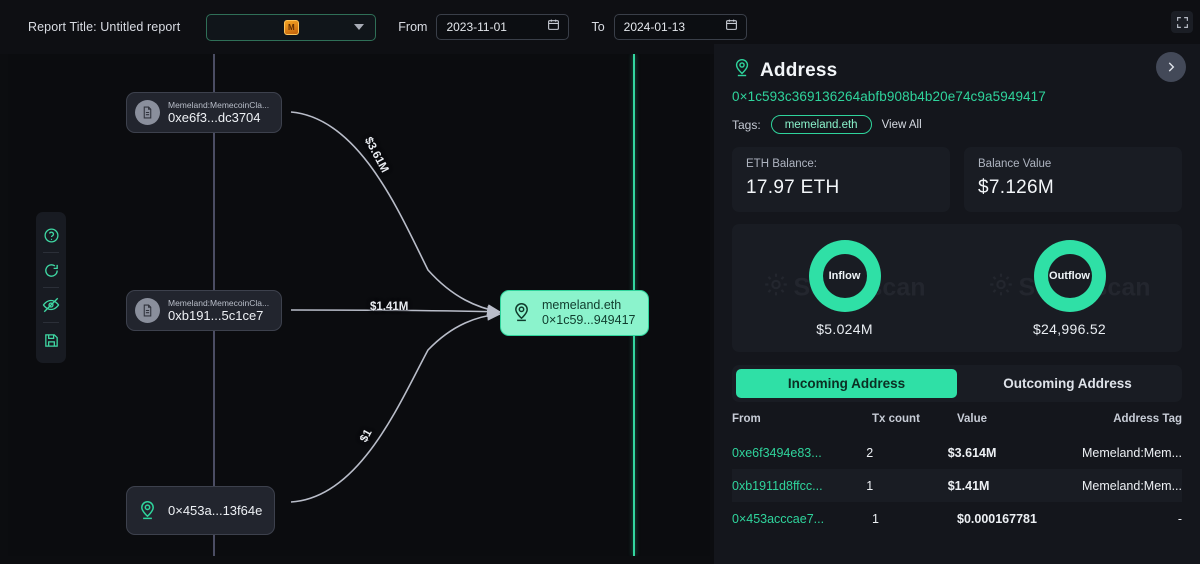 Image resolution: width=1200 pixels, height=564 pixels. What do you see at coordinates (214, 118) in the screenshot?
I see `node-address: 0xe6f3...dc3704` at bounding box center [214, 118].